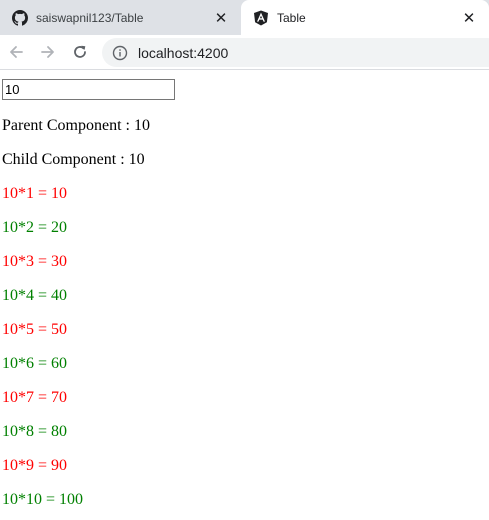 This screenshot has height=520, width=489. I want to click on tab-strip: saiswapnil123/Table ✕ Table ✕, so click(244, 17).